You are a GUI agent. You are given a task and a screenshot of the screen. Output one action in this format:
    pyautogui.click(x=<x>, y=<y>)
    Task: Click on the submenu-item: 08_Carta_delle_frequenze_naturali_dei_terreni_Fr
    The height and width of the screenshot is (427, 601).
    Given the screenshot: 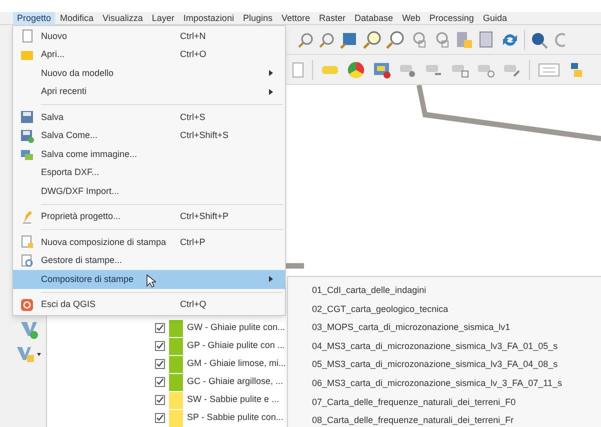 What is the action you would take?
    pyautogui.click(x=456, y=419)
    